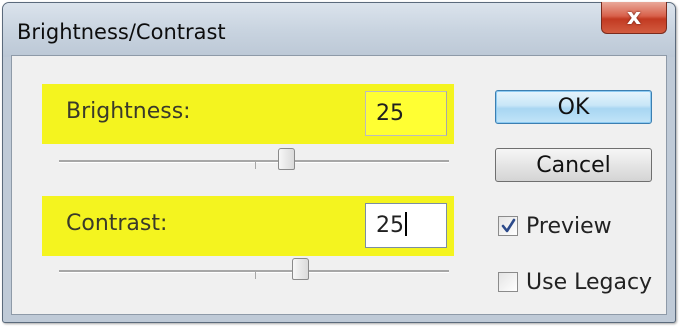  I want to click on preview-checkbox, so click(508, 226).